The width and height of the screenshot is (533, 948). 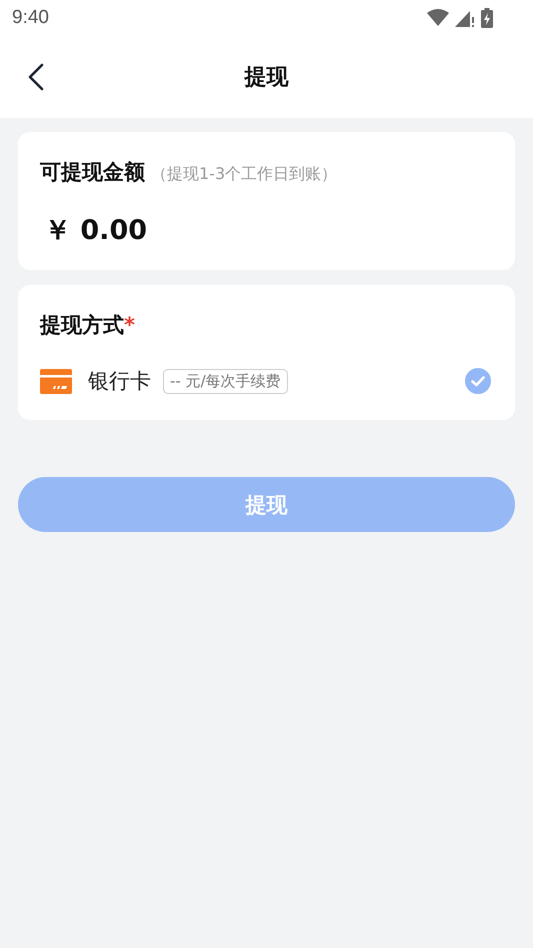 I want to click on arrival-note: （提现1-3个工作日到账）, so click(x=244, y=174).